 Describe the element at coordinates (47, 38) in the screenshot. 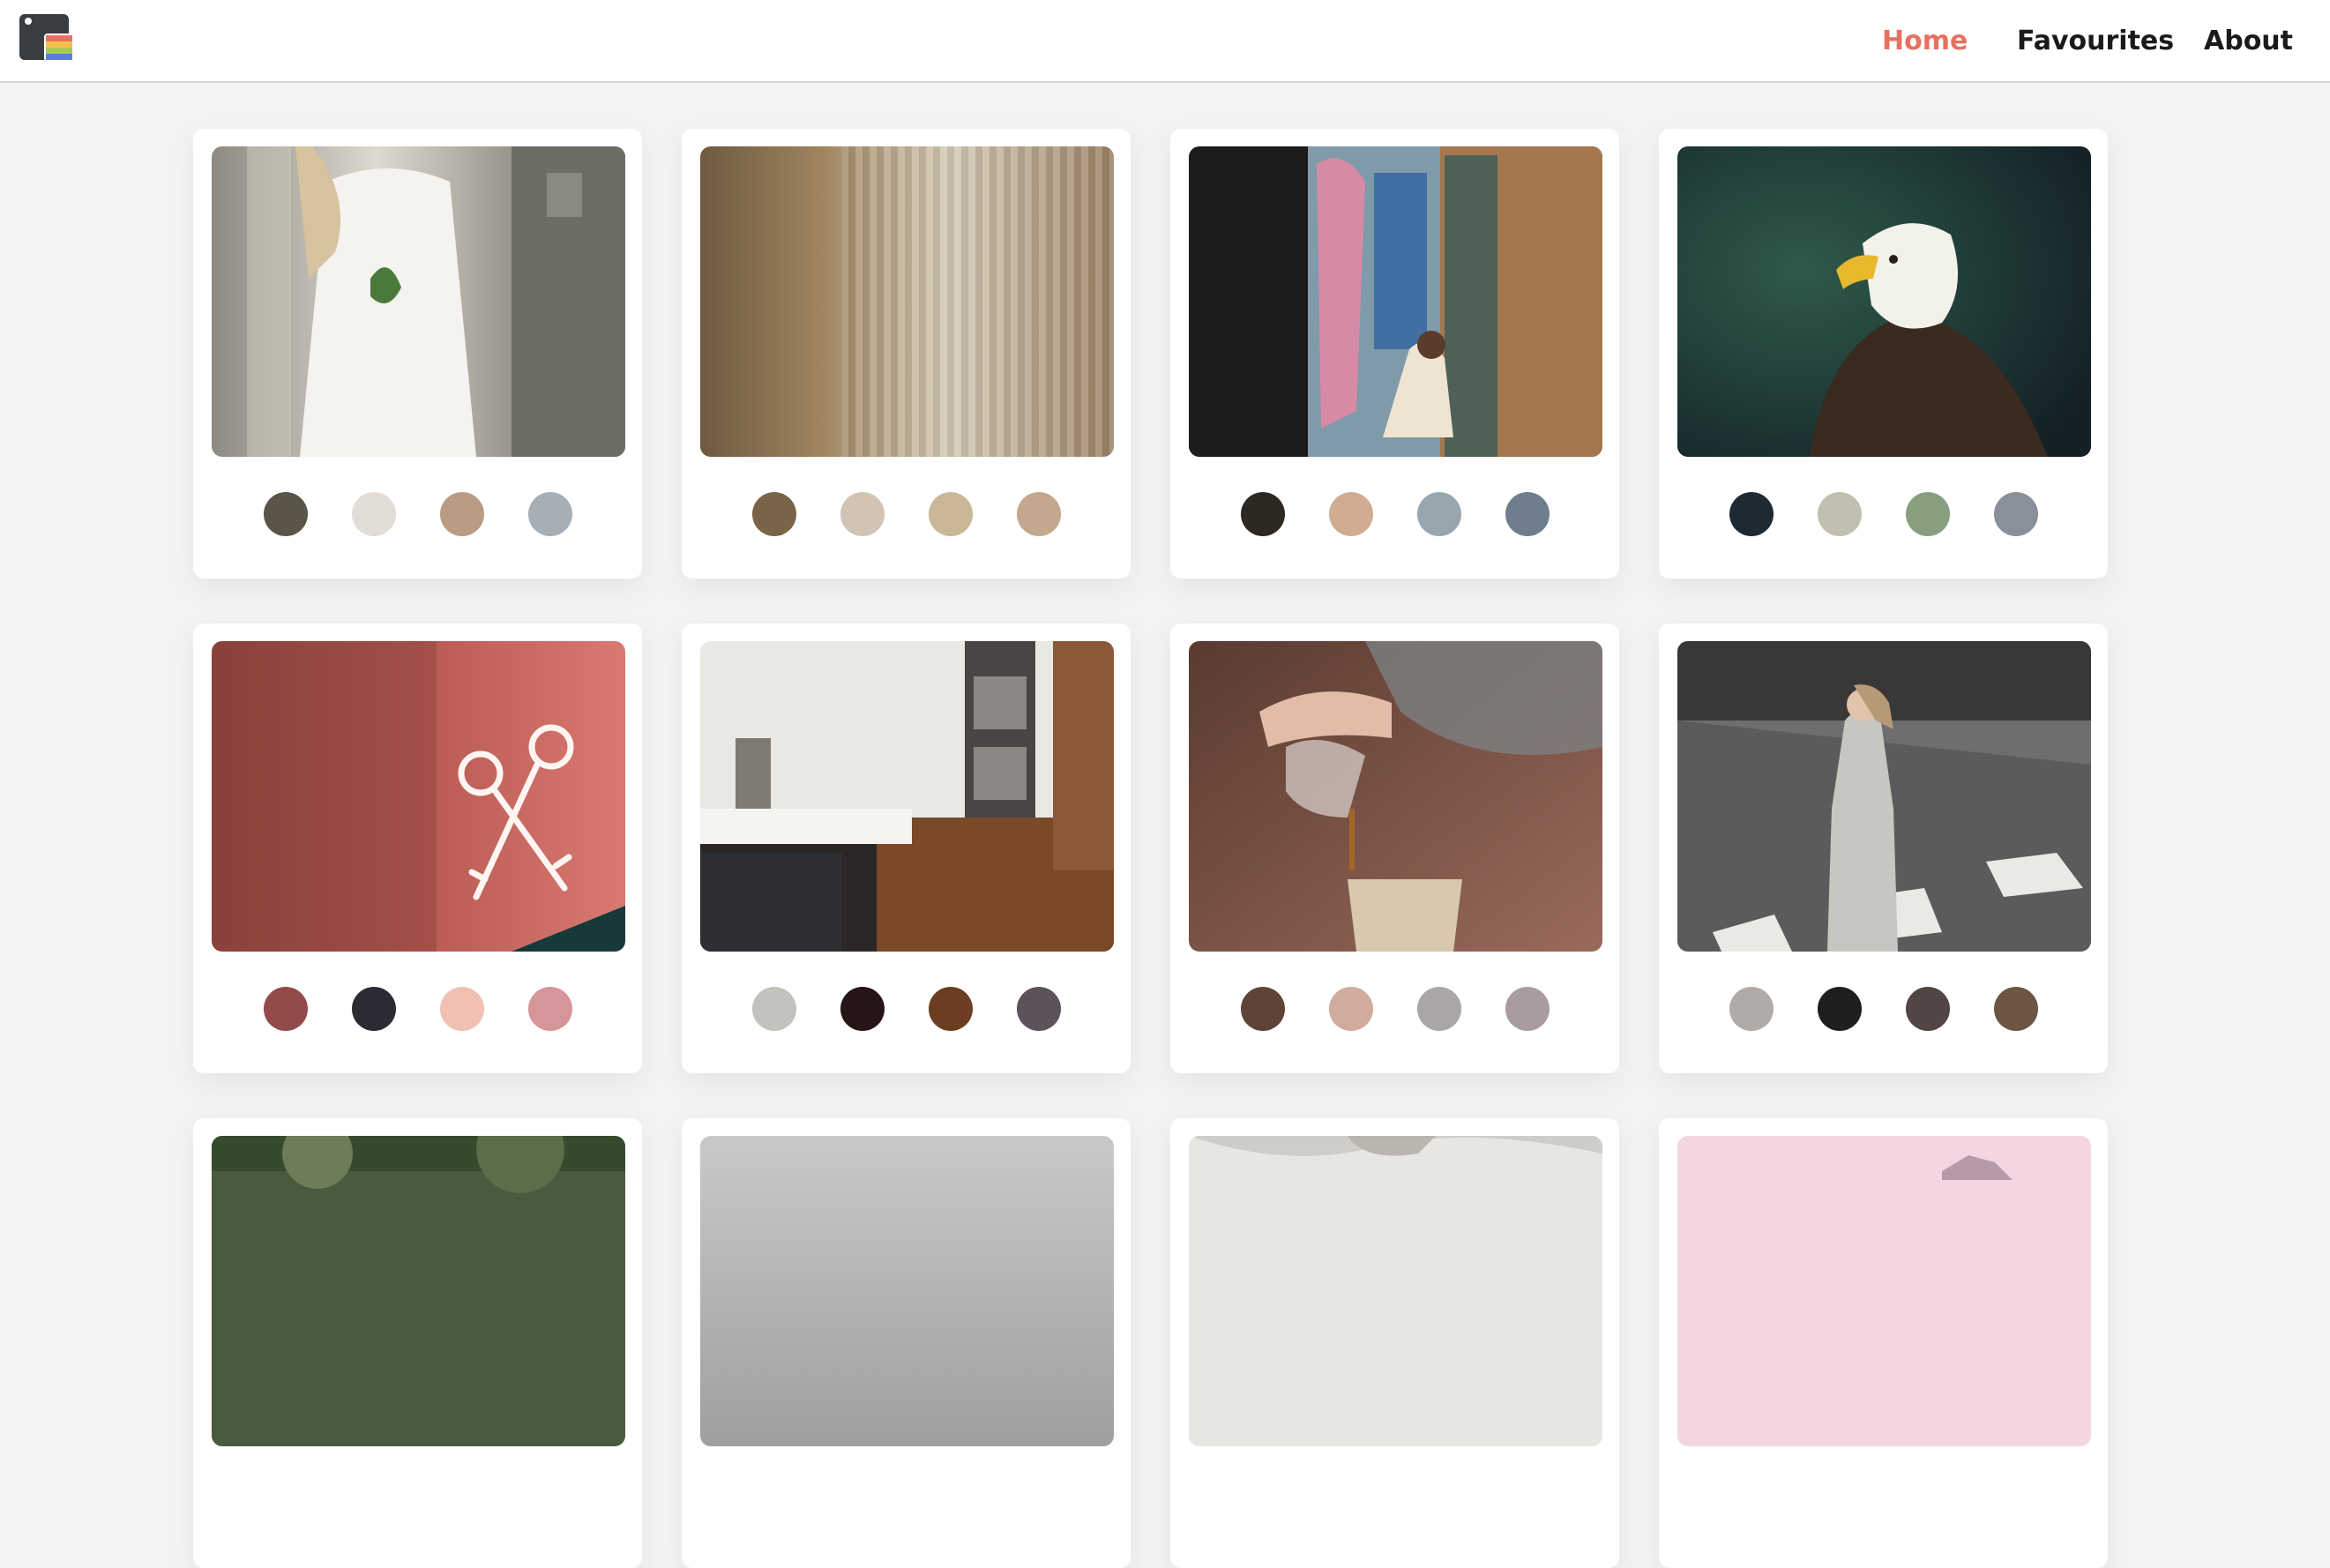

I see `palette-window-icon` at that location.